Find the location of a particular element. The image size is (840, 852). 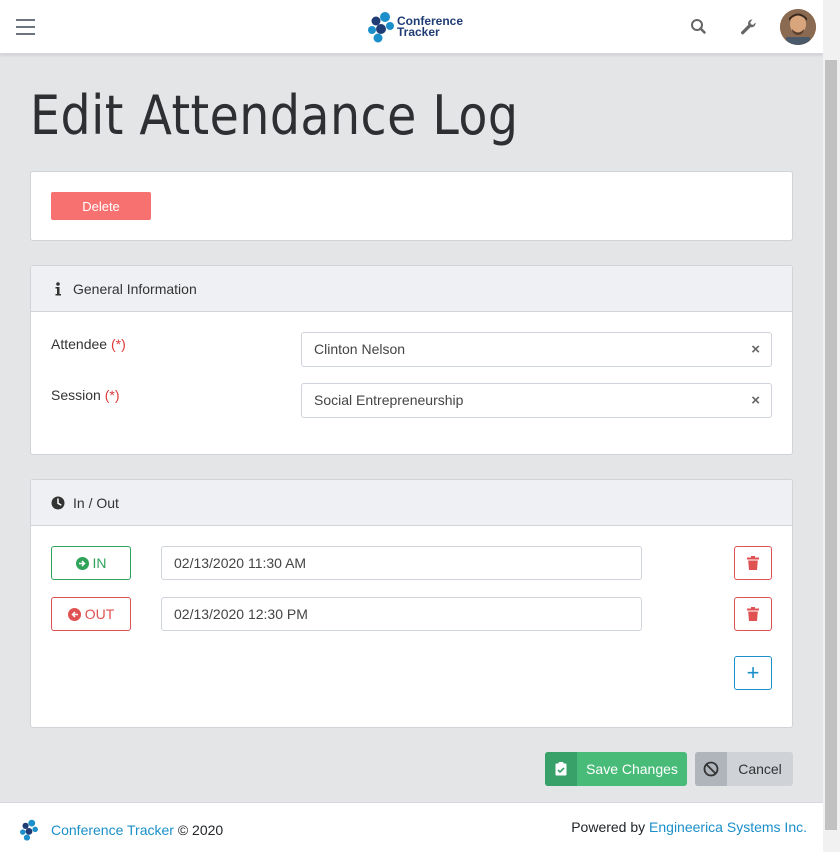

out-type-button: OUT is located at coordinates (91, 614).